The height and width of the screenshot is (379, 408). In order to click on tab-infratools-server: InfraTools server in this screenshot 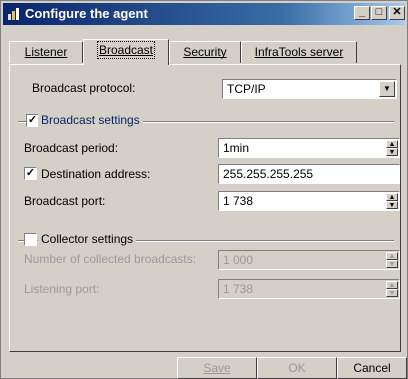, I will do `click(299, 52)`.